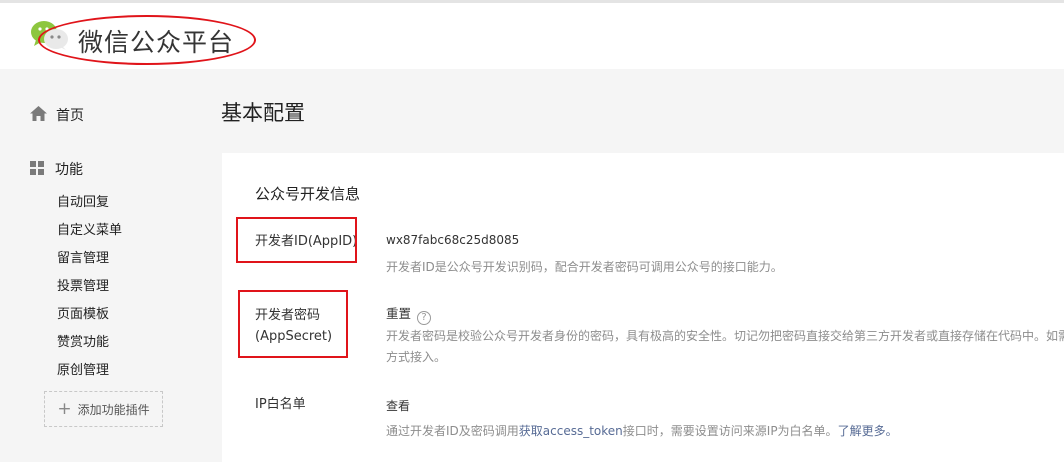  What do you see at coordinates (69, 170) in the screenshot?
I see `sidebar-item-function-label: 功能` at bounding box center [69, 170].